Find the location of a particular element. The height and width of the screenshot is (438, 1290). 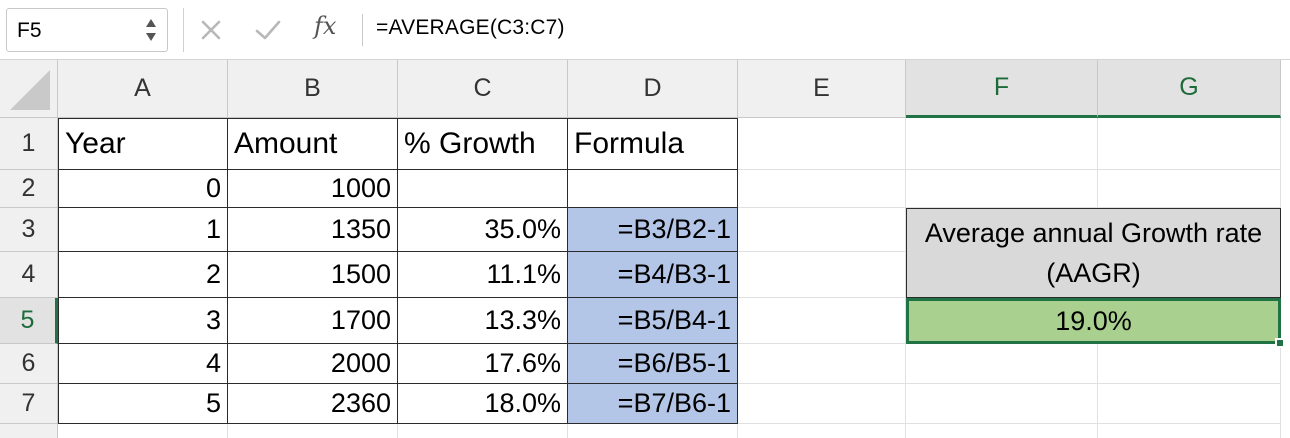

row-header-6: 6 is located at coordinates (29, 364).